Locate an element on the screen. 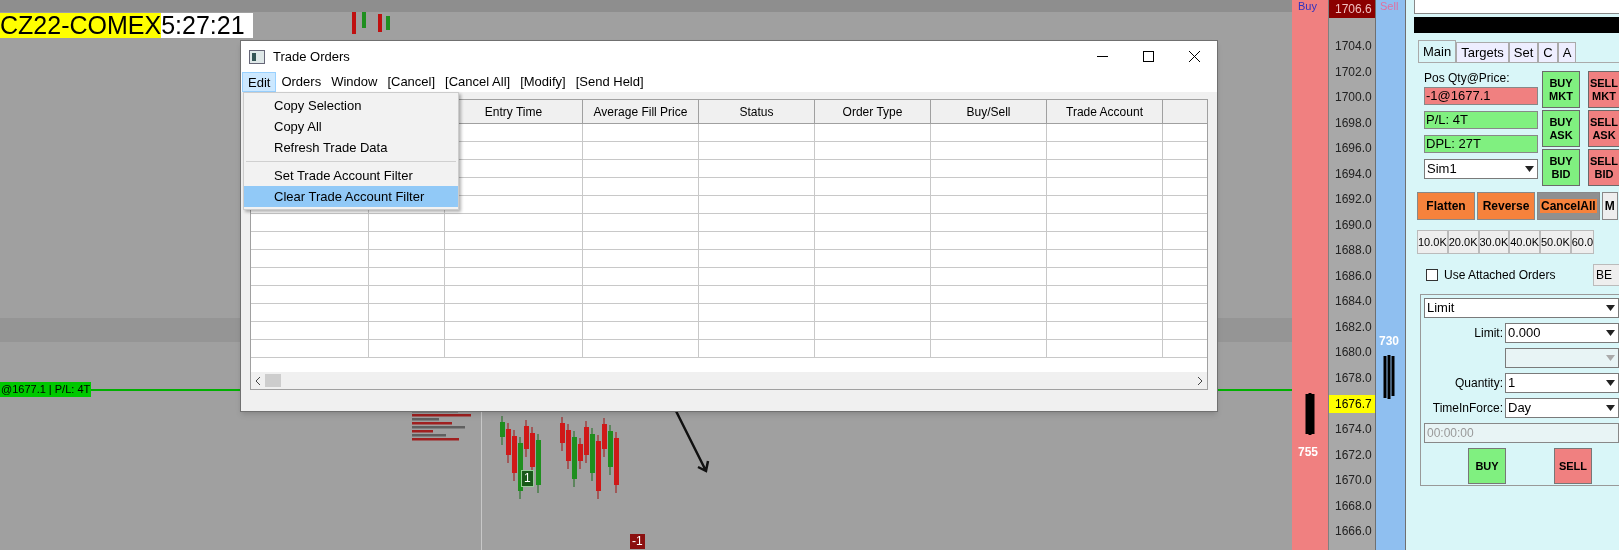 The height and width of the screenshot is (550, 1619). buy-order-button: BUY ASK is located at coordinates (1561, 128).